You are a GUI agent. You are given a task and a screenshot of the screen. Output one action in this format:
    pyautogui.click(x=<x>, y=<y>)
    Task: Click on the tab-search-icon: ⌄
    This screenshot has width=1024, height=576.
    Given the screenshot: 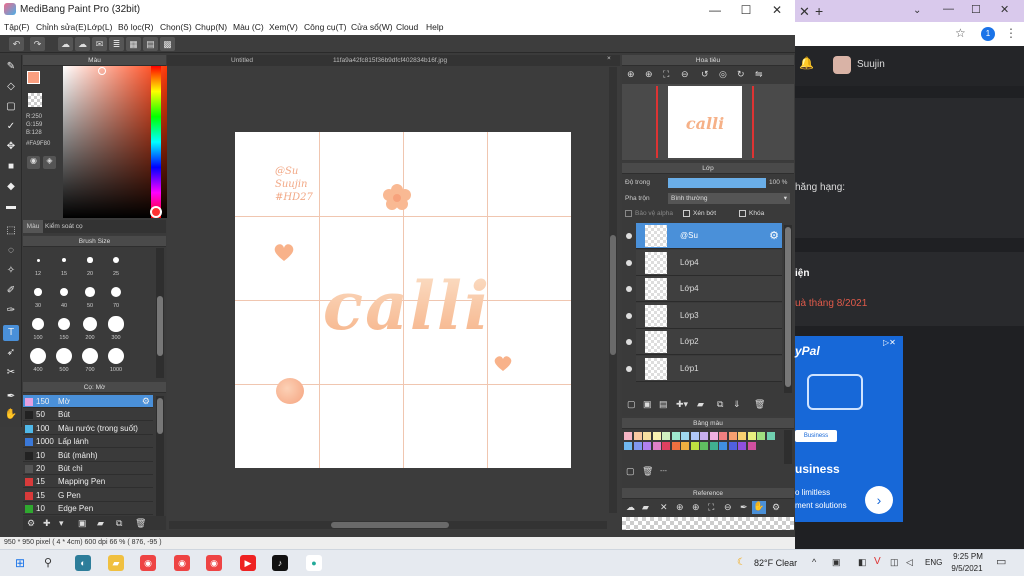 What is the action you would take?
    pyautogui.click(x=917, y=10)
    